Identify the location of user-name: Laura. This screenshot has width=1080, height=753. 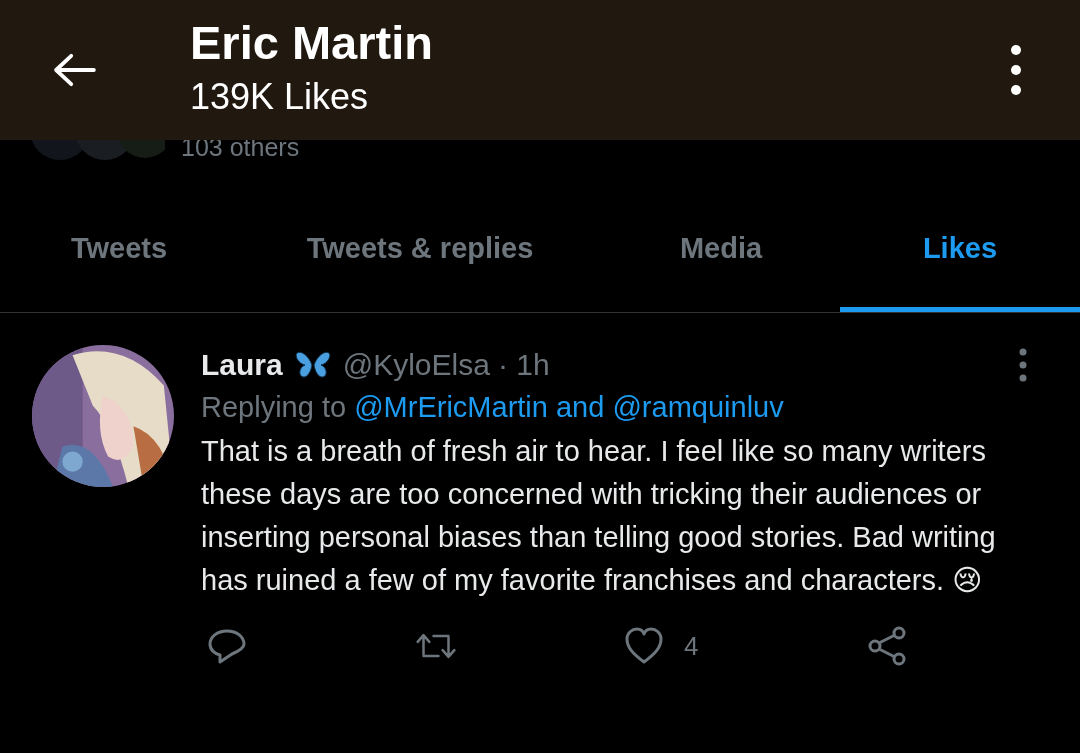
(242, 365).